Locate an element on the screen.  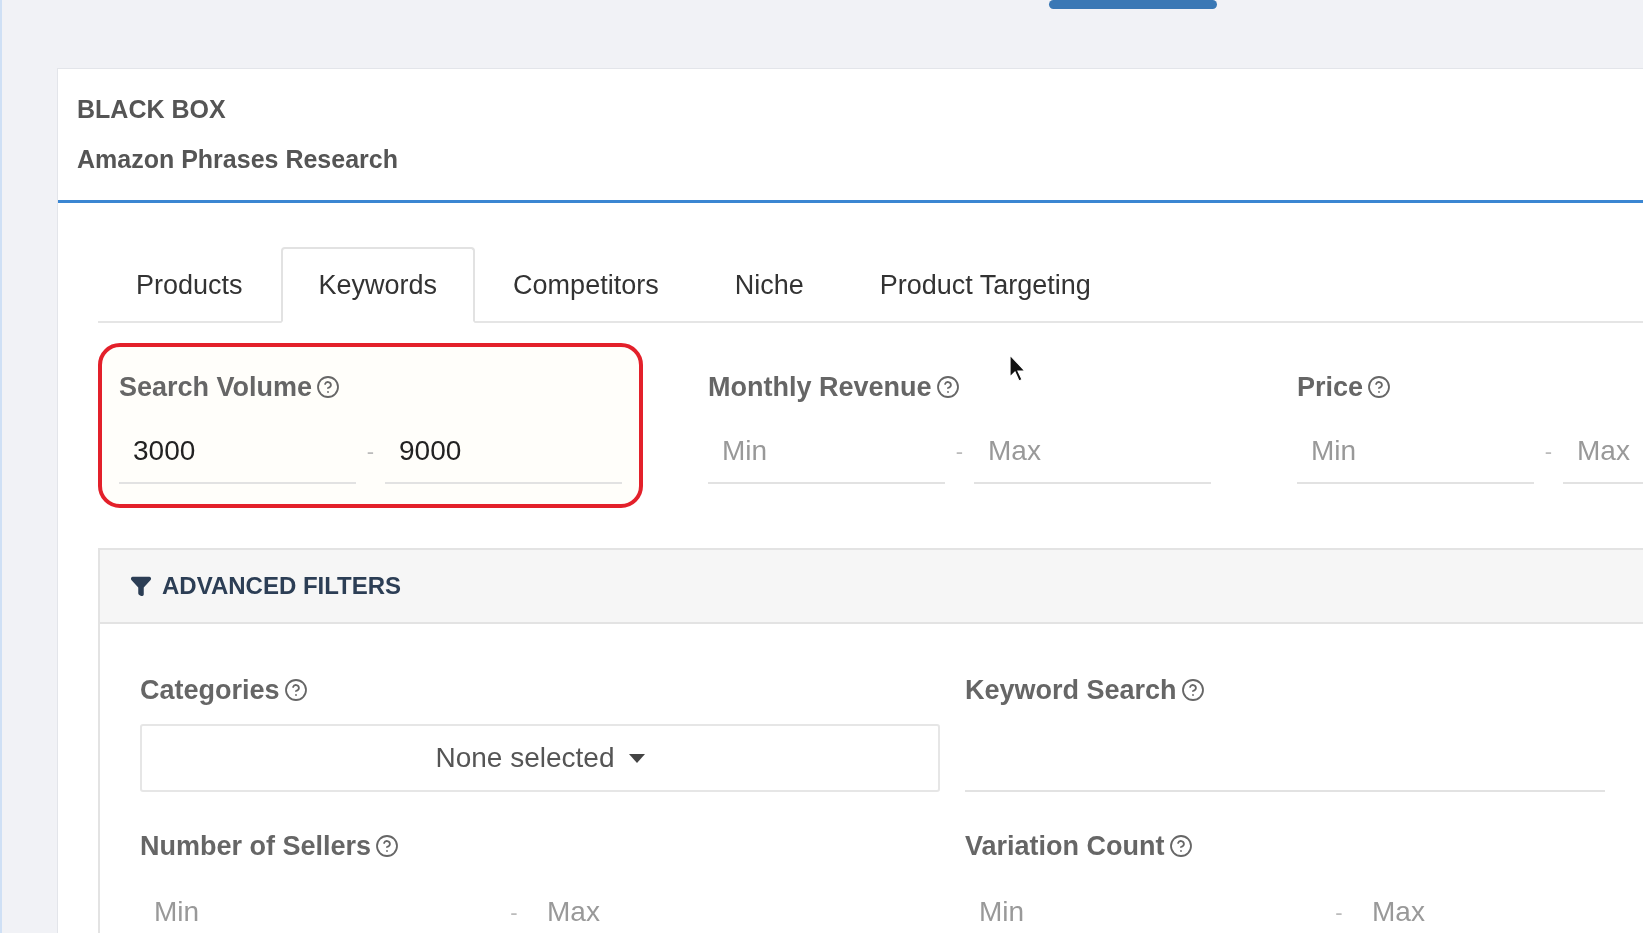
filter-label: Monthly Revenue is located at coordinates (820, 387).